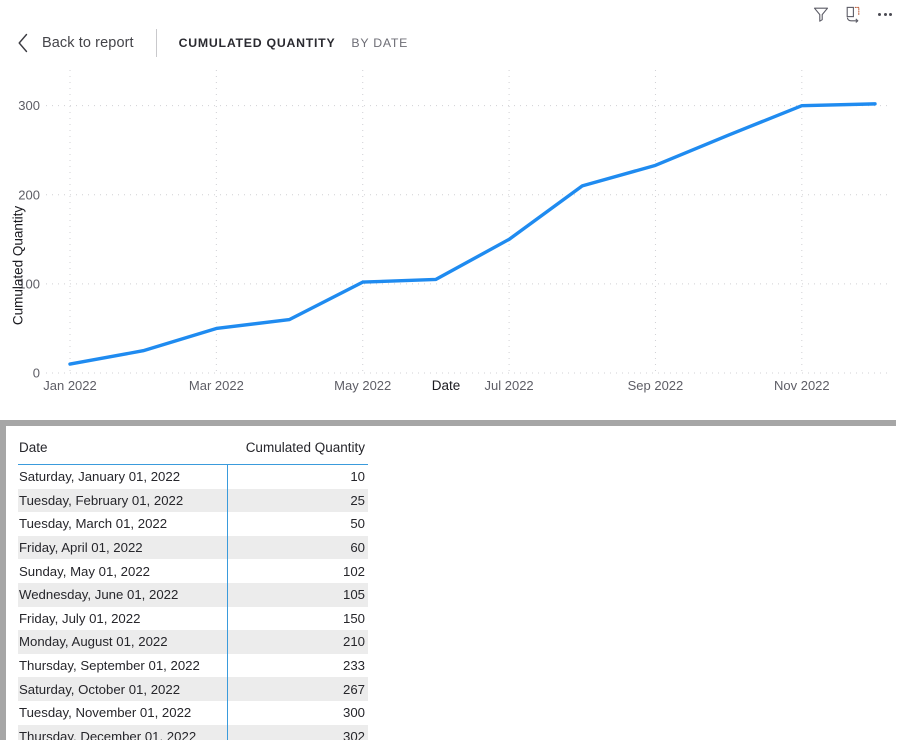  Describe the element at coordinates (123, 618) in the screenshot. I see `cell-date: Friday, July 01, 2022` at that location.